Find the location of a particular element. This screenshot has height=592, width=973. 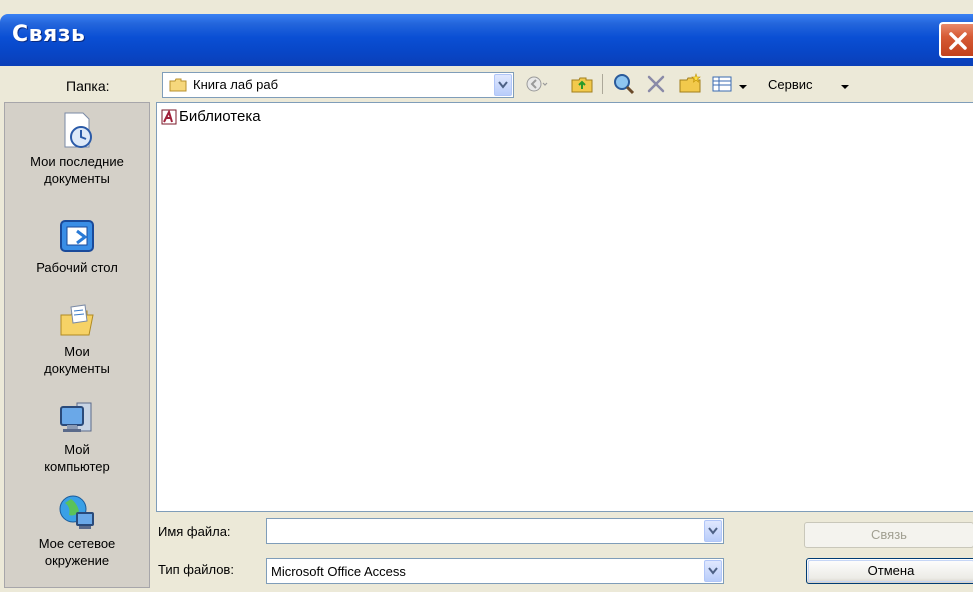

cancel-button: Отмена is located at coordinates (889, 571).